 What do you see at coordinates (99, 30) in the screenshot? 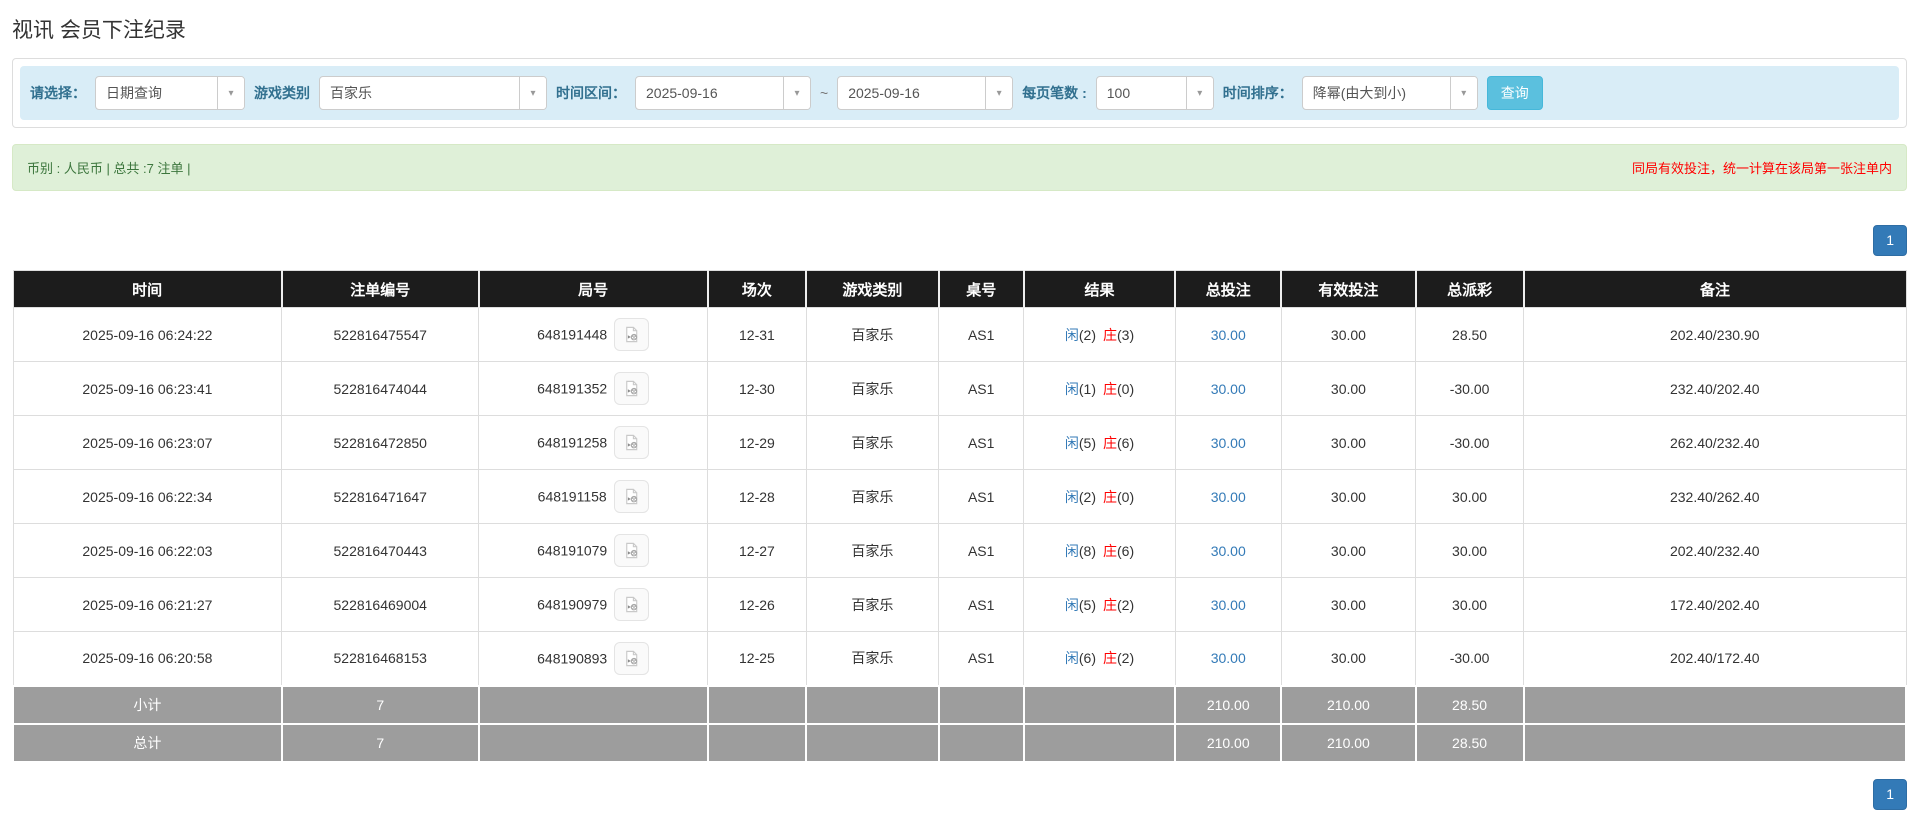
I see `page-title: 视讯 会员下注纪录` at bounding box center [99, 30].